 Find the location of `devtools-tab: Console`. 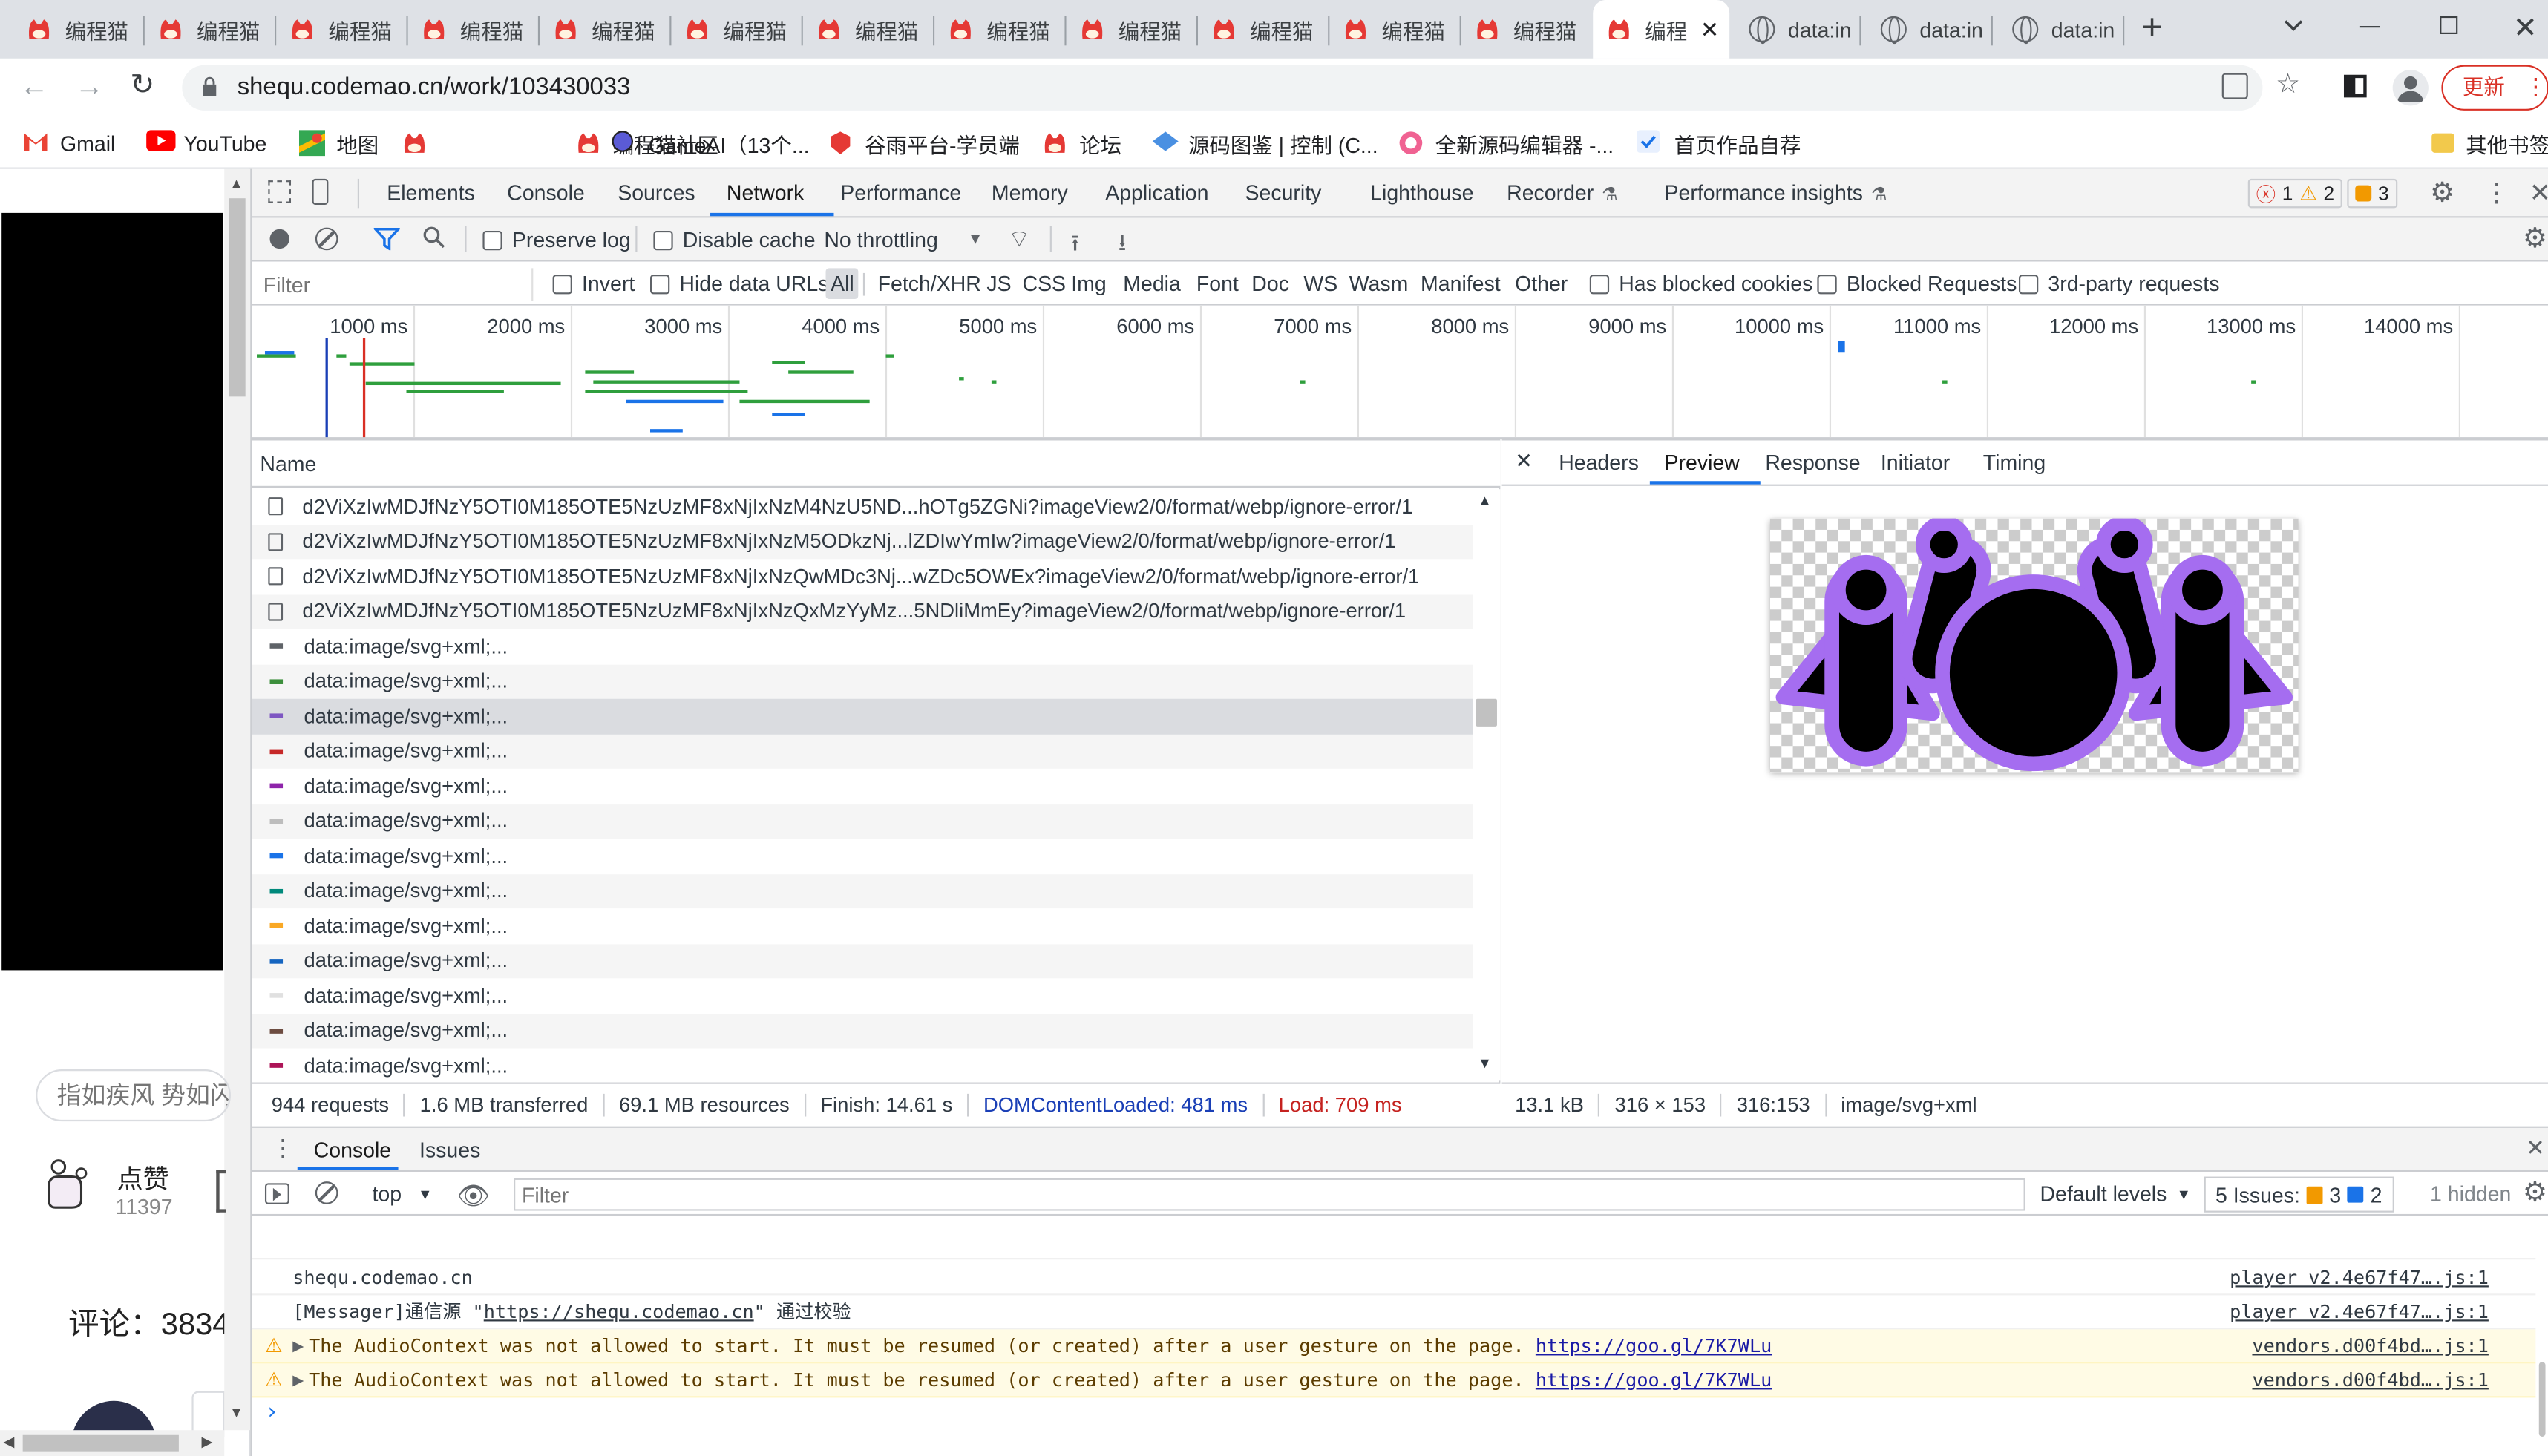

devtools-tab: Console is located at coordinates (545, 193).